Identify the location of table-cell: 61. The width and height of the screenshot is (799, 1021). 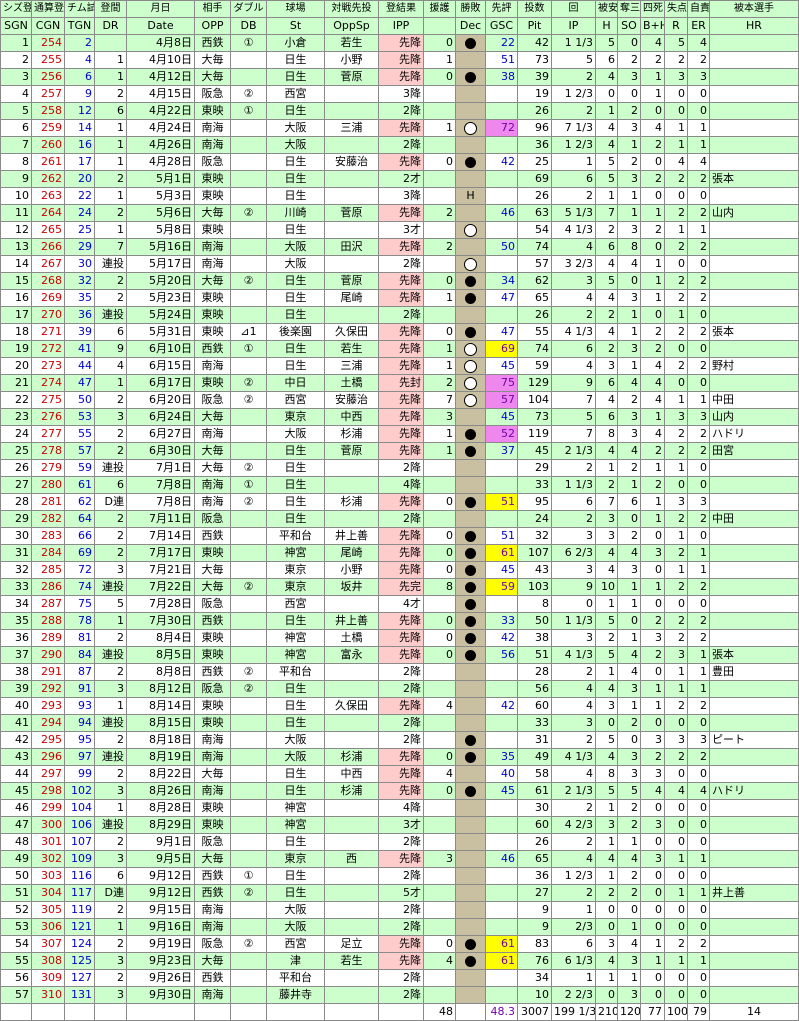
(79, 485).